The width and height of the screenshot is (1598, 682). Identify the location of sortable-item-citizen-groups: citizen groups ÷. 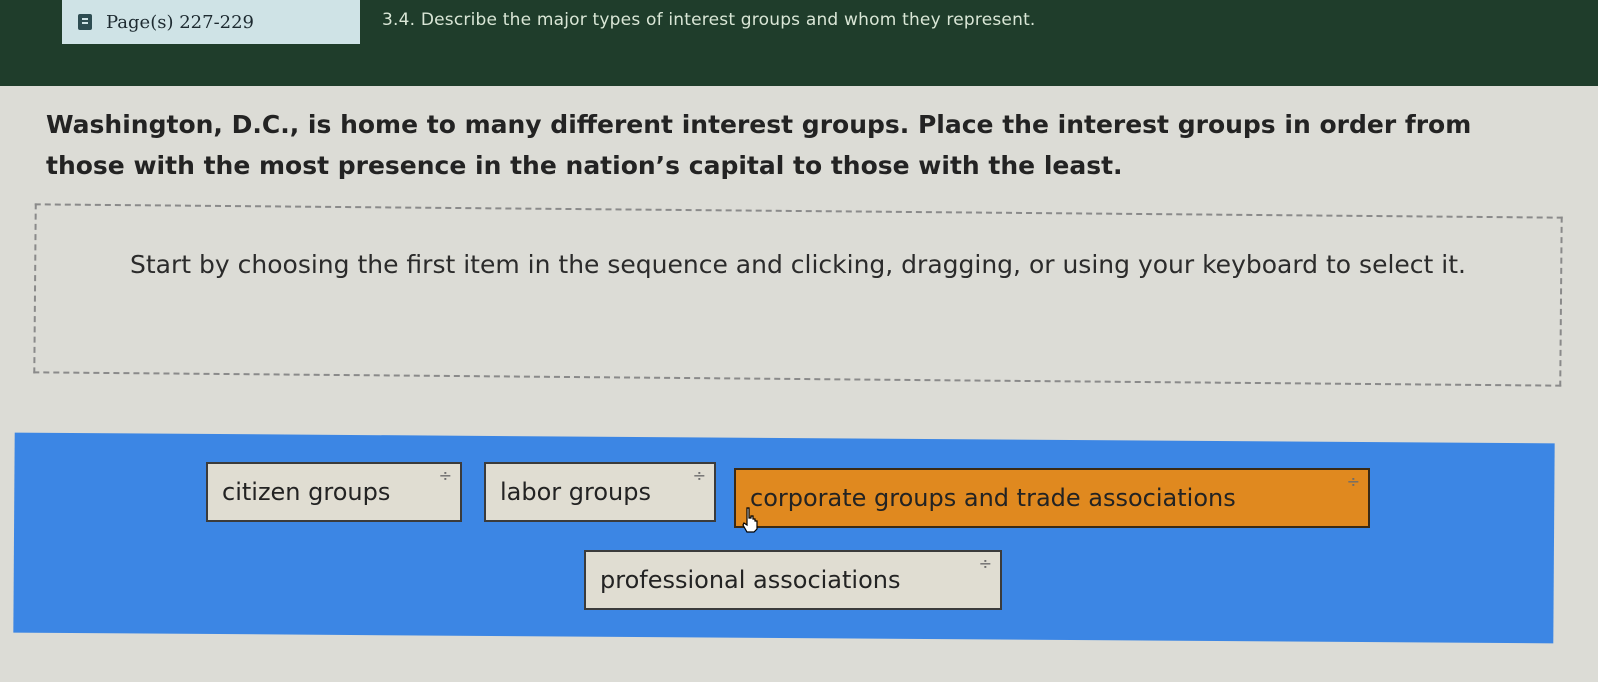
(334, 492).